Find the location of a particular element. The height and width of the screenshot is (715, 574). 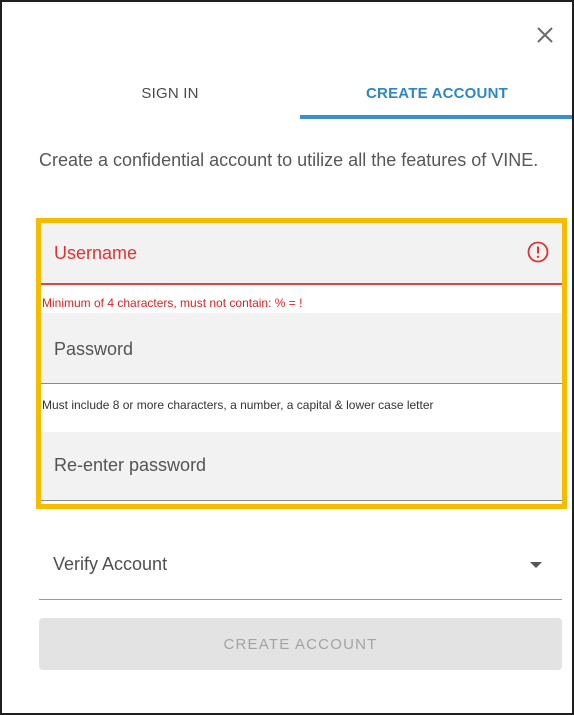

username-field: Username is located at coordinates (301, 254).